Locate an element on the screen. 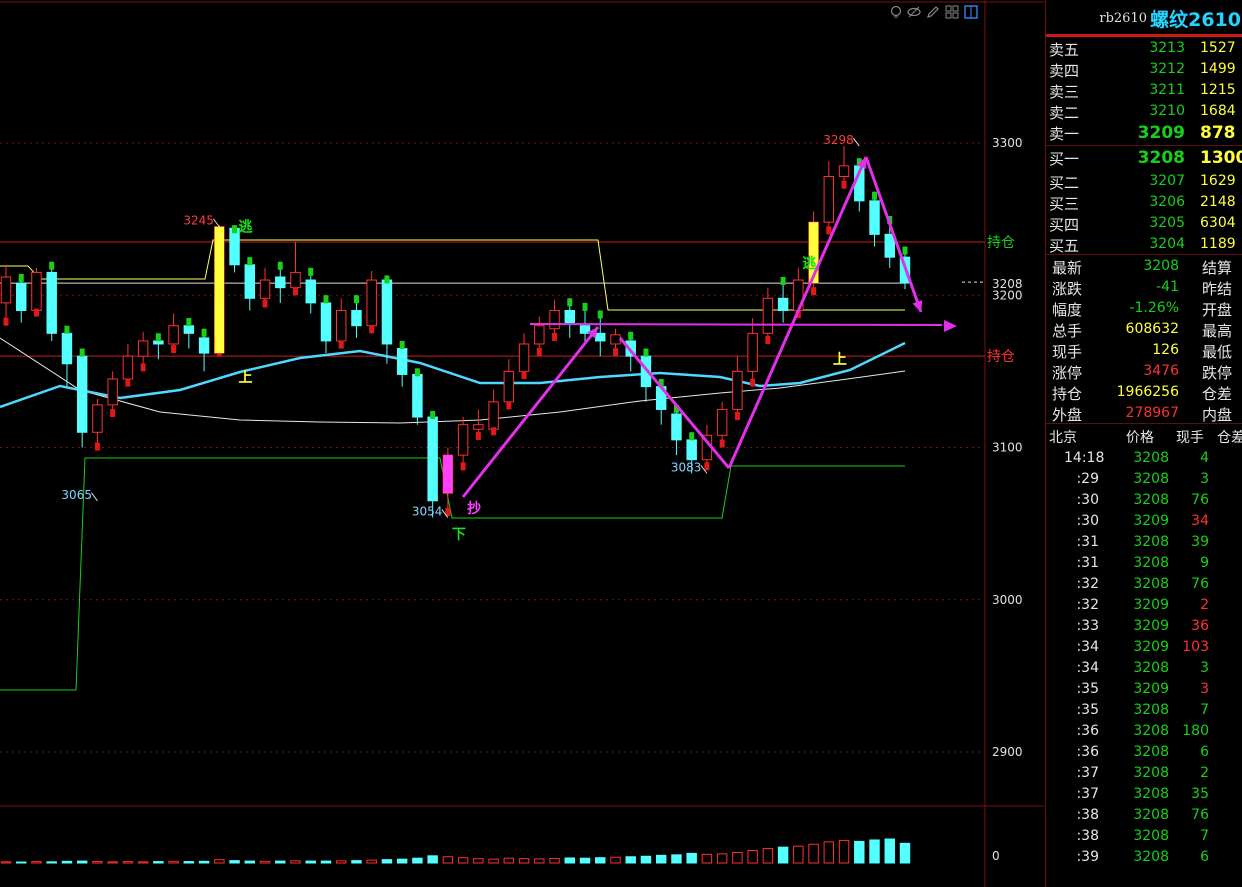 Image resolution: width=1242 pixels, height=887 pixels. tick-row: :32 3208 76 3 is located at coordinates (1144, 583).